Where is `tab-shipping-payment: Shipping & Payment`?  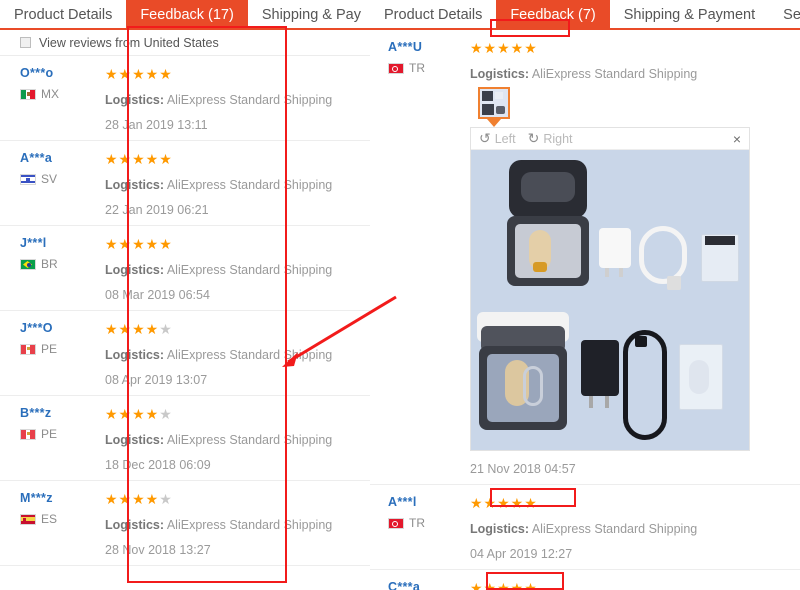 tab-shipping-payment: Shipping & Payment is located at coordinates (689, 15).